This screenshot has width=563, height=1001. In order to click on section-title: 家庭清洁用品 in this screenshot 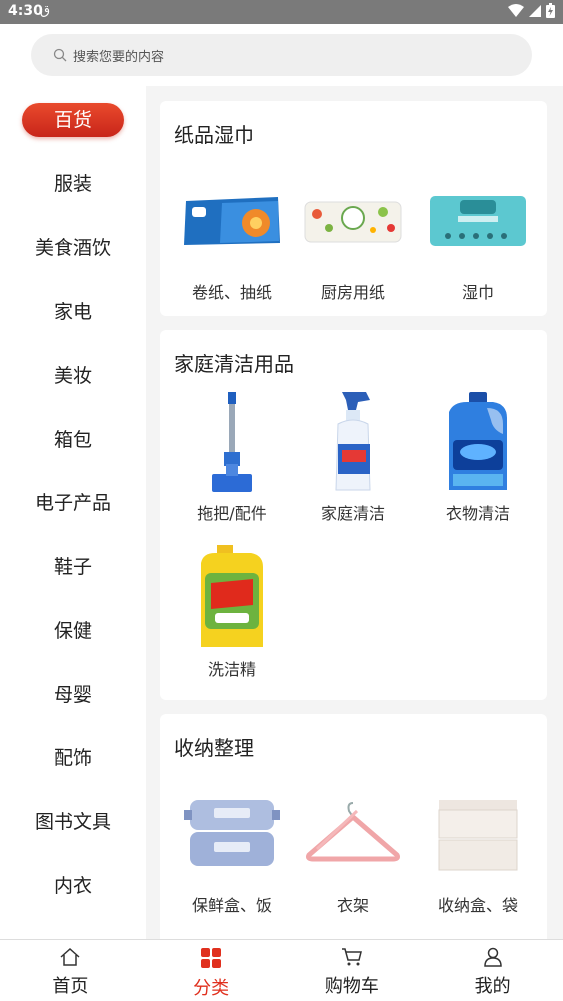, I will do `click(234, 364)`.